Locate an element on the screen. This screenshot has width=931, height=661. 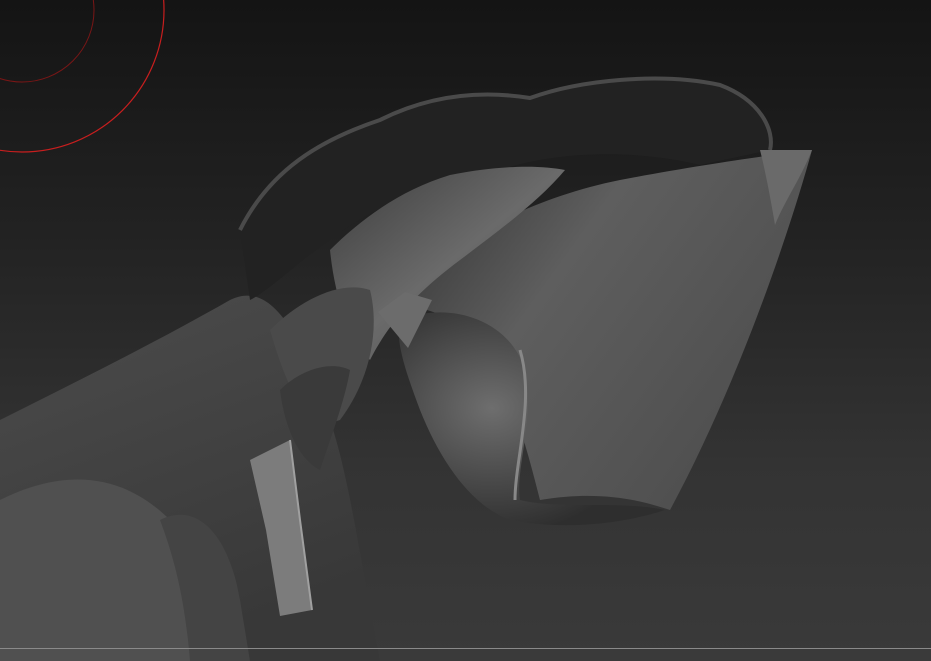
brush-cursor-icon is located at coordinates (82, 76).